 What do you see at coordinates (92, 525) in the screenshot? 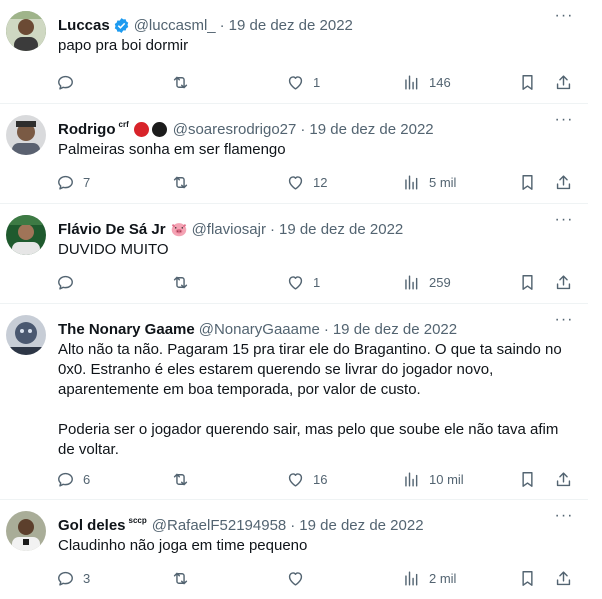
I see `user-name: Gol deles` at bounding box center [92, 525].